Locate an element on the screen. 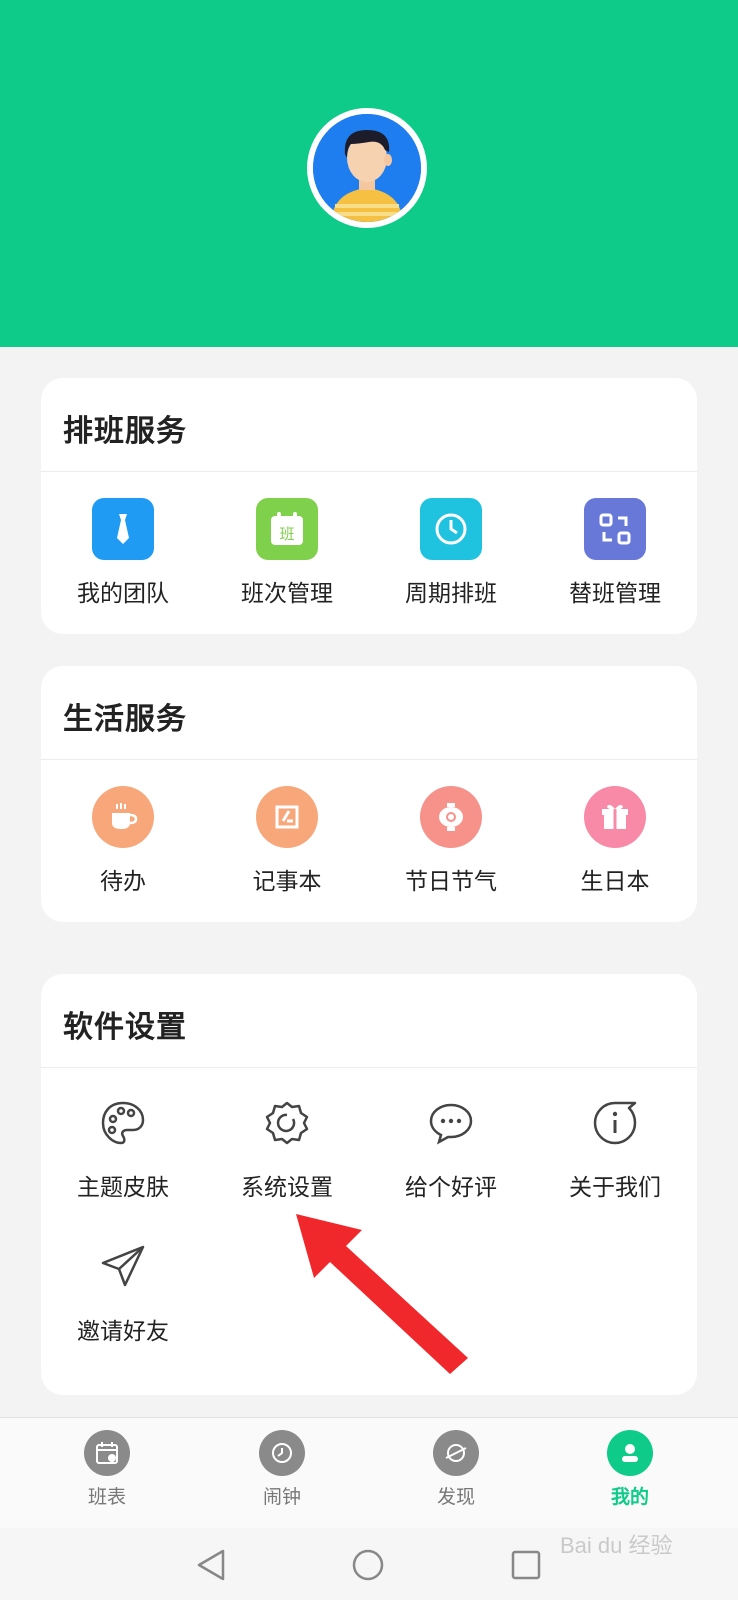 The height and width of the screenshot is (1600, 738). item-label: 记事本 is located at coordinates (287, 882).